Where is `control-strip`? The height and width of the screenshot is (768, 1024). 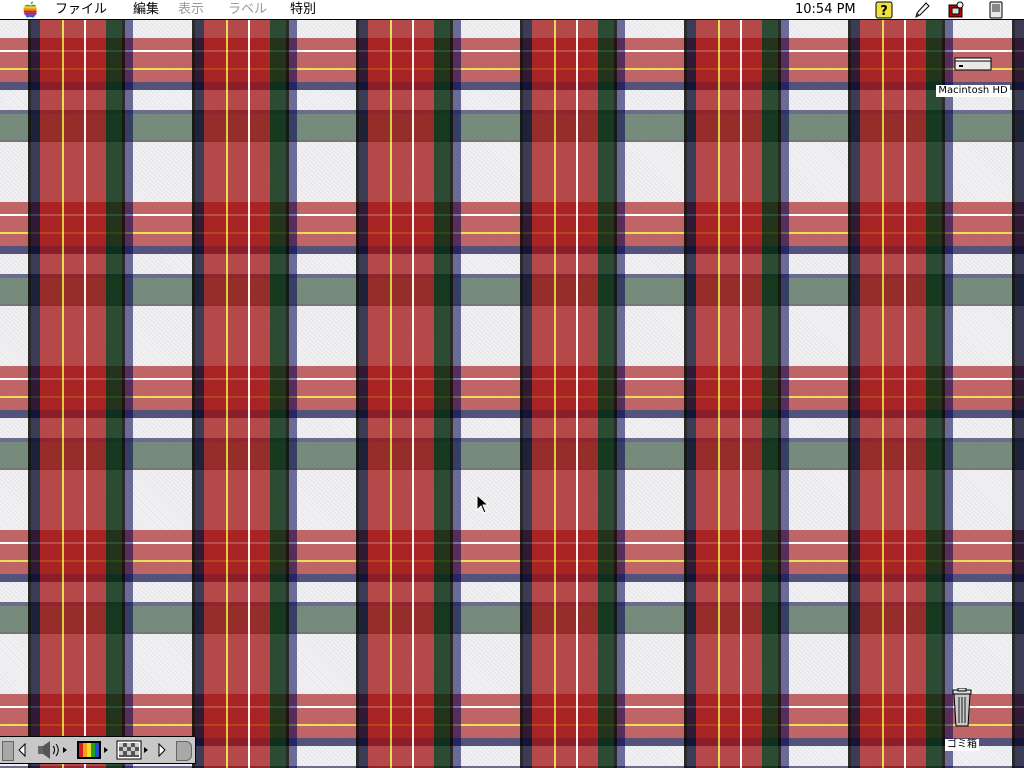
control-strip is located at coordinates (98, 750).